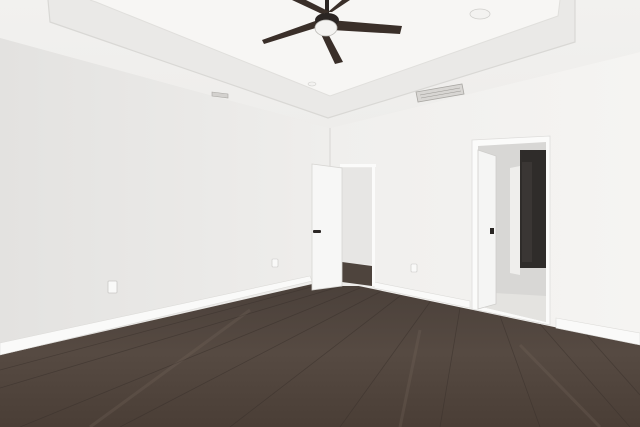 Image resolution: width=640 pixels, height=427 pixels. Describe the element at coordinates (327, 227) in the screenshot. I see `open-door` at that location.